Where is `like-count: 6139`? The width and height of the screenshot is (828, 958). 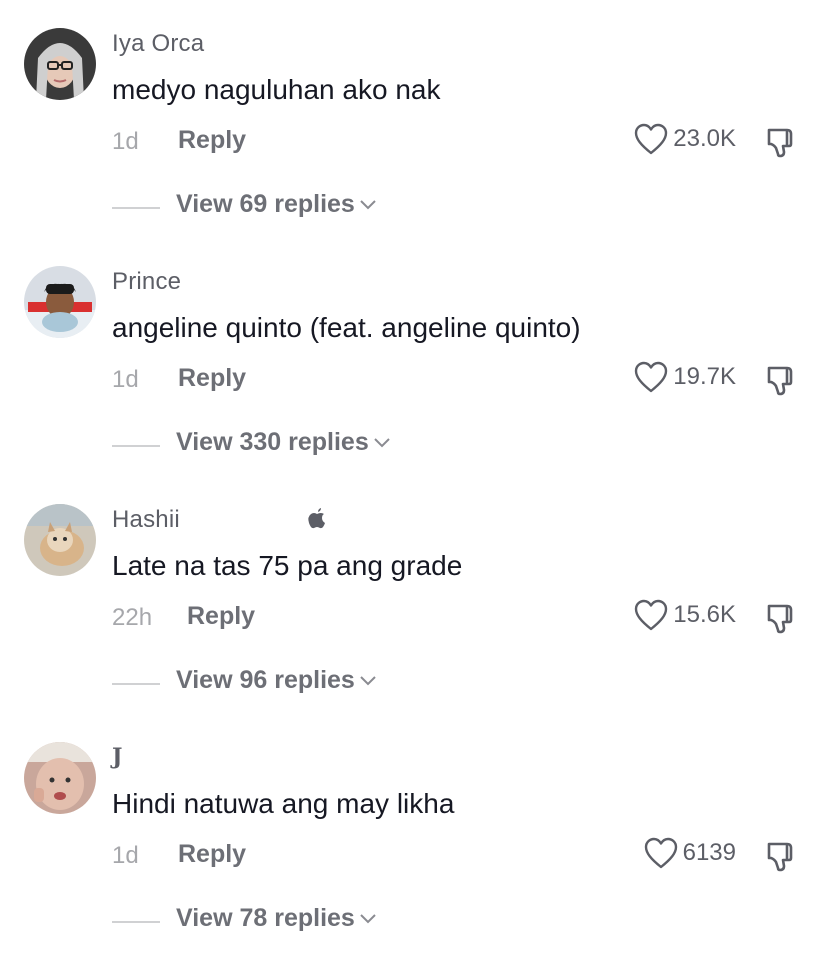
like-count: 6139 is located at coordinates (709, 852).